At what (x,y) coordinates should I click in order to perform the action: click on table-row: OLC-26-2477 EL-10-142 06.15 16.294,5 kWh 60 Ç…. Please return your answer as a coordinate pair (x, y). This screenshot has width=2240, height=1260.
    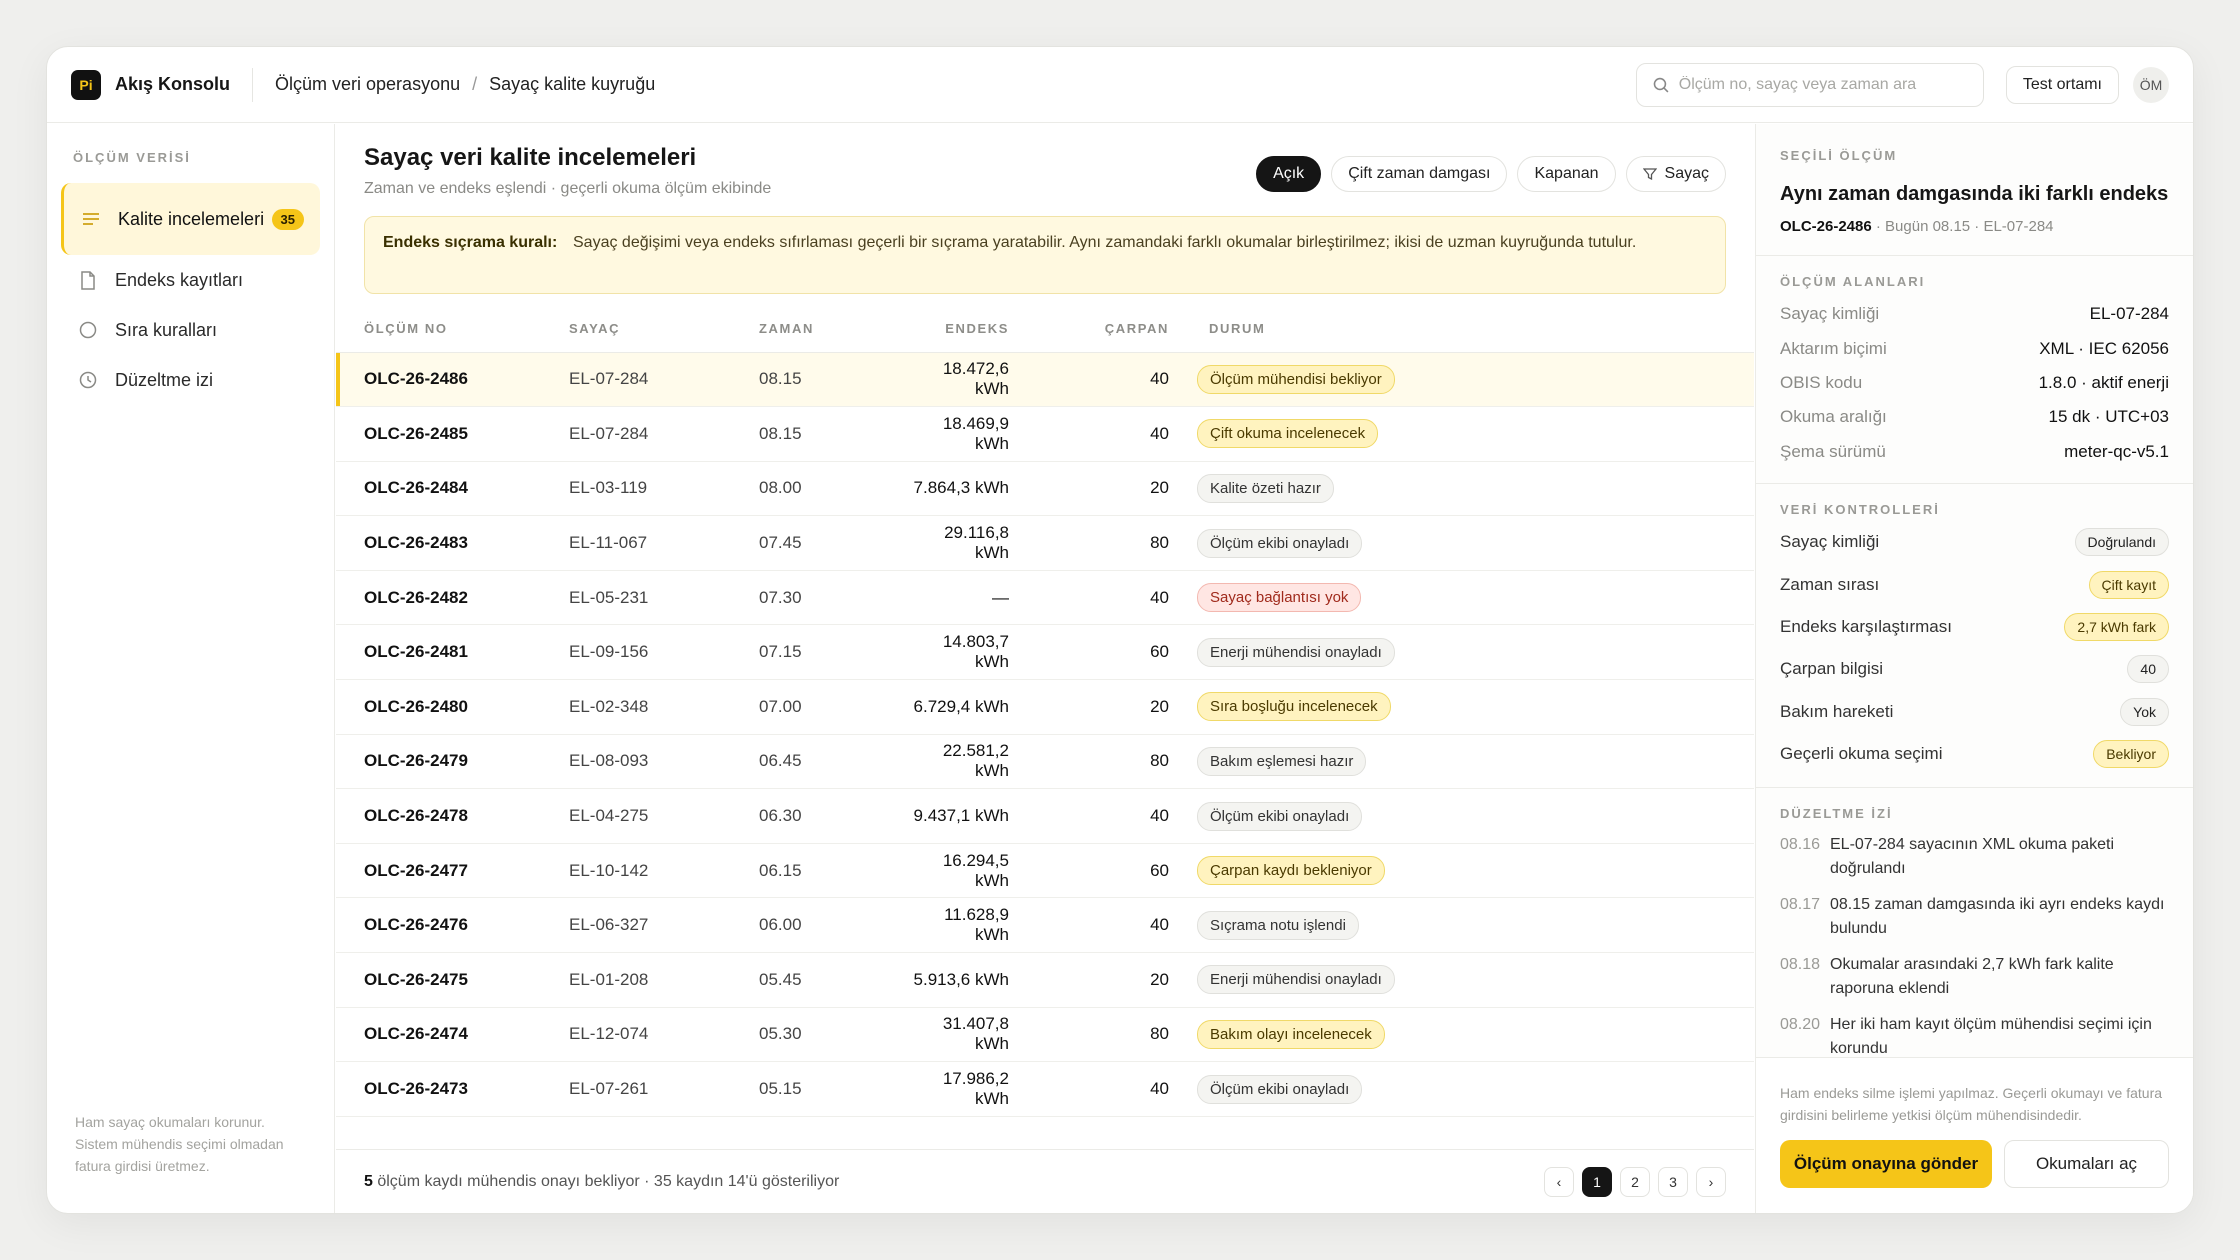
    Looking at the image, I should click on (1045, 871).